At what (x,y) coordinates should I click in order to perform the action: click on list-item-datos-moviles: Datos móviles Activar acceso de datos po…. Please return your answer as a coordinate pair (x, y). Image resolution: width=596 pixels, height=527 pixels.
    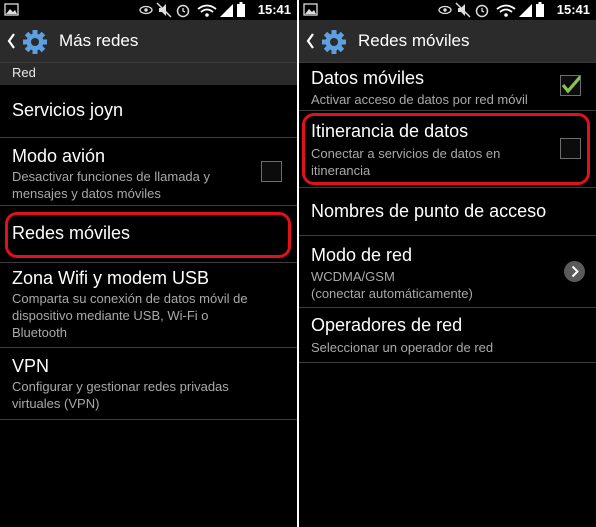
    Looking at the image, I should click on (447, 87).